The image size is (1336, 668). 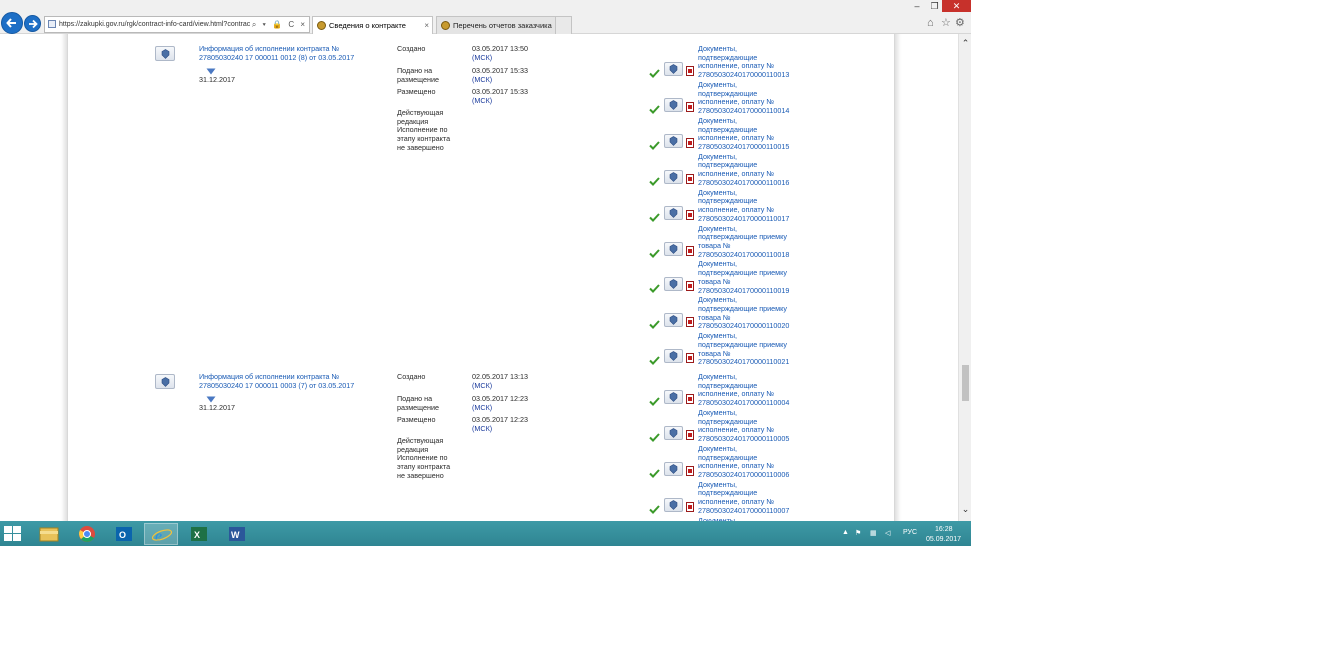 I want to click on star-icon: ☆, so click(x=946, y=23).